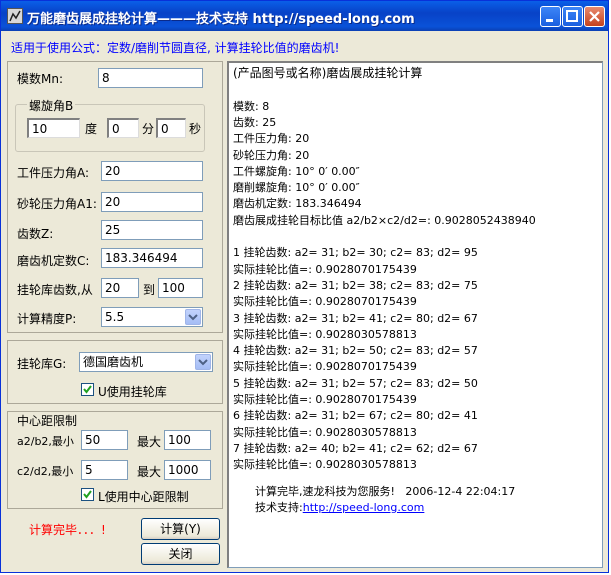 Image resolution: width=611 pixels, height=575 pixels. What do you see at coordinates (195, 129) in the screenshot?
I see `second-unit: 秒` at bounding box center [195, 129].